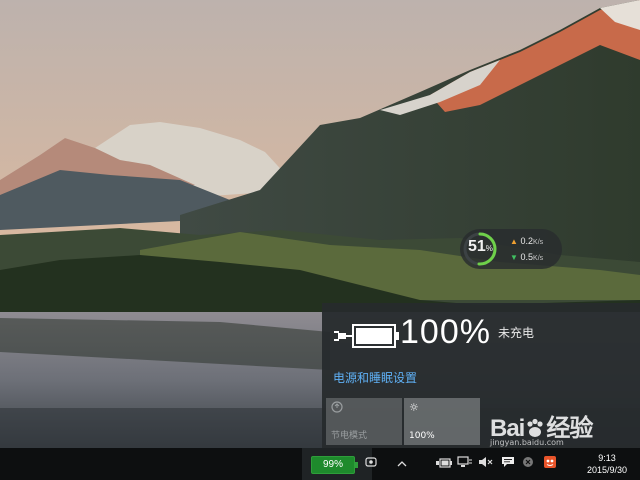 The height and width of the screenshot is (480, 640). I want to click on arrow-up-icon: ▲, so click(514, 241).